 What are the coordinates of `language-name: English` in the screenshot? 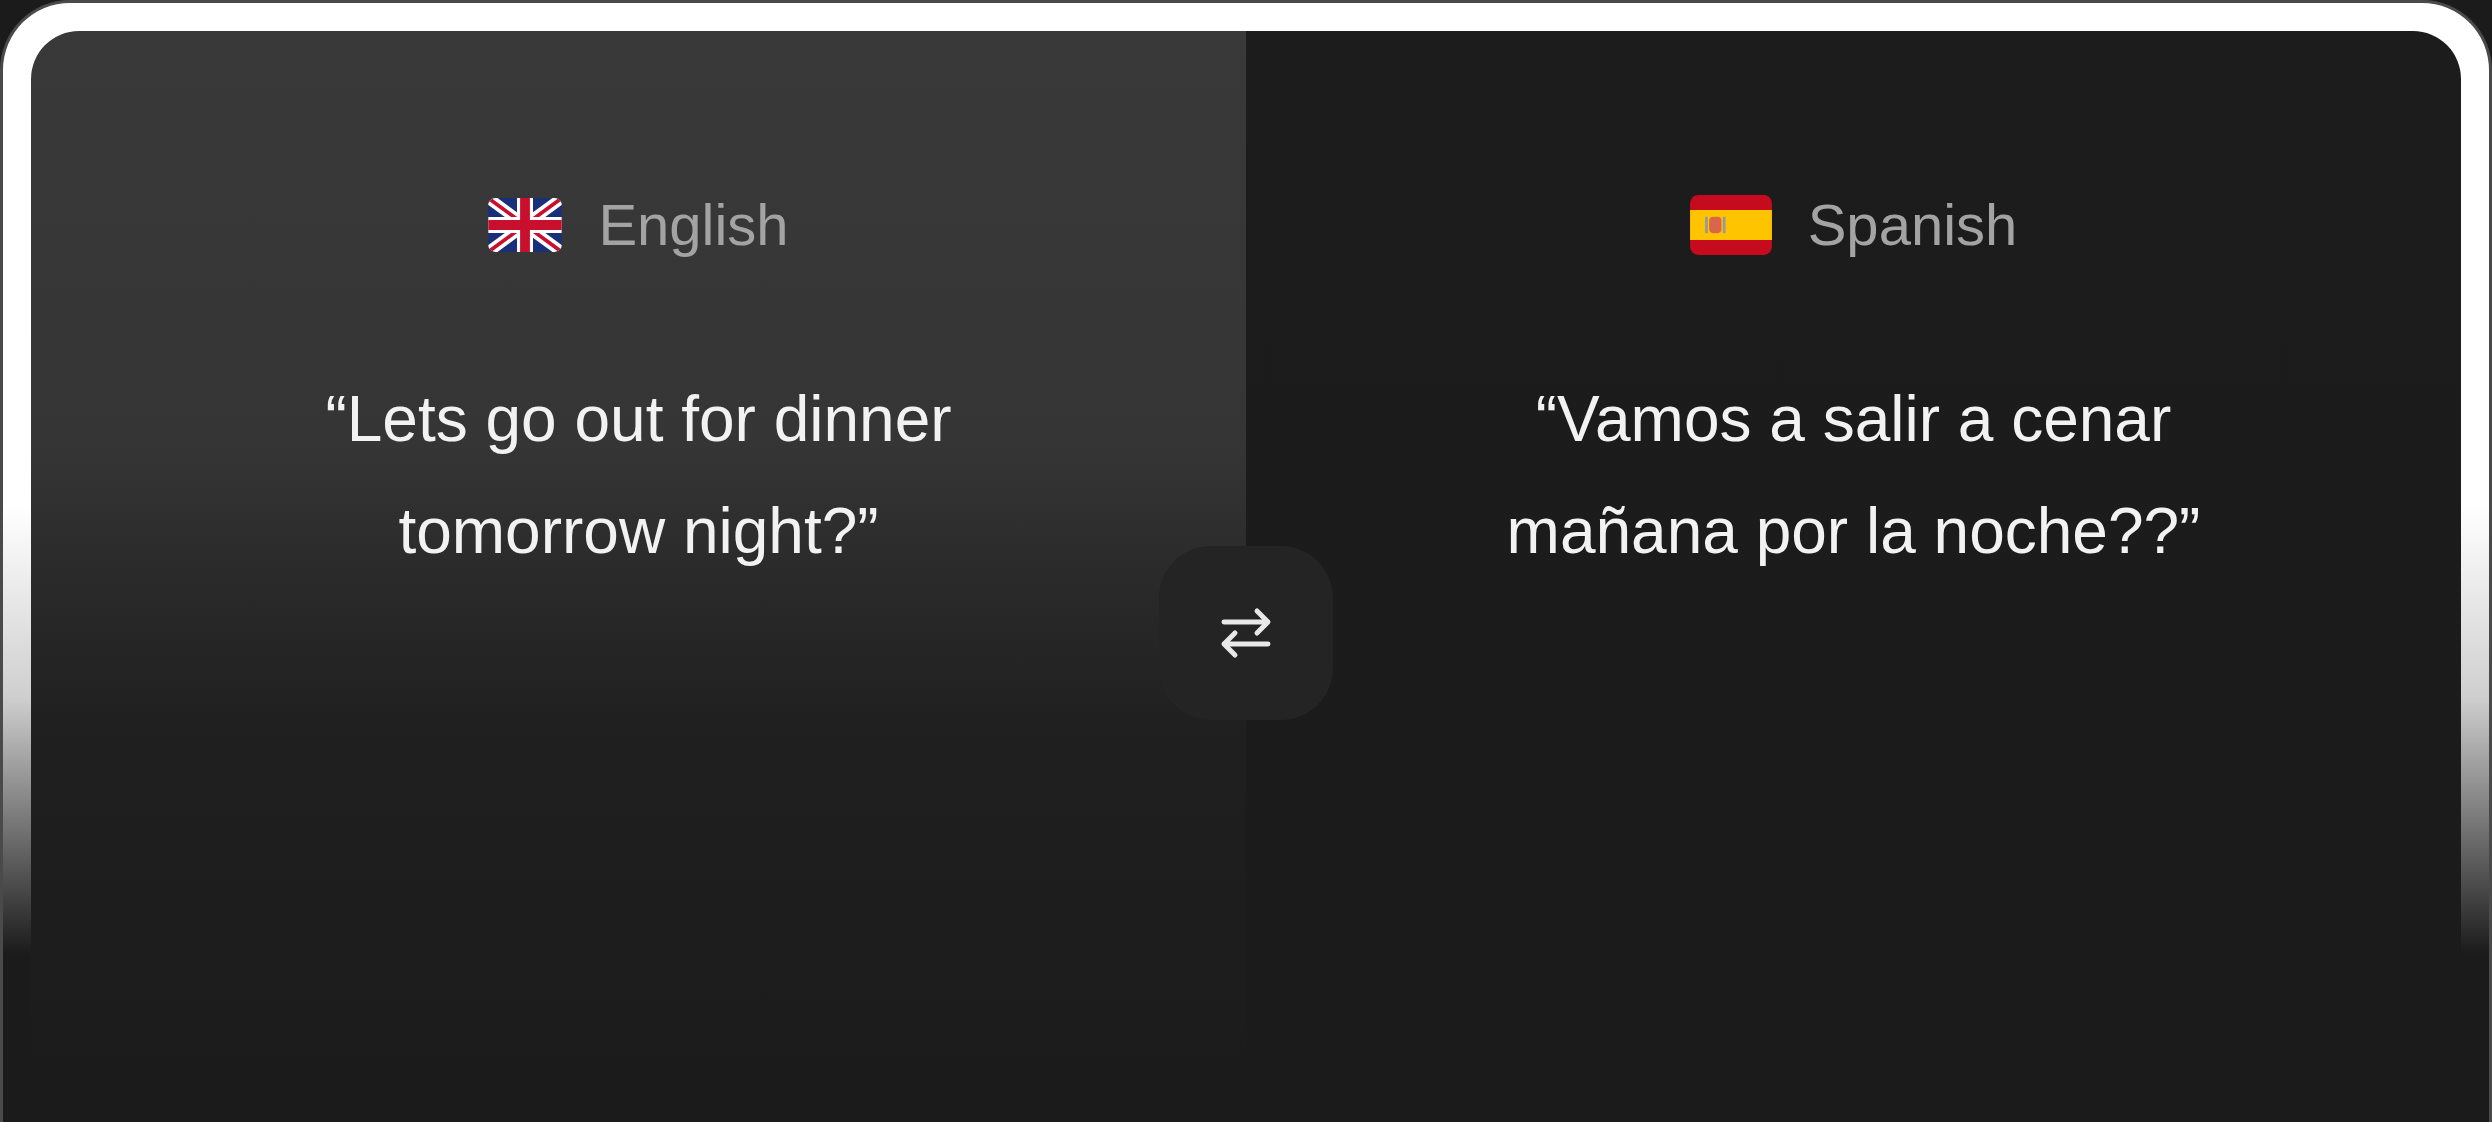 It's located at (693, 224).